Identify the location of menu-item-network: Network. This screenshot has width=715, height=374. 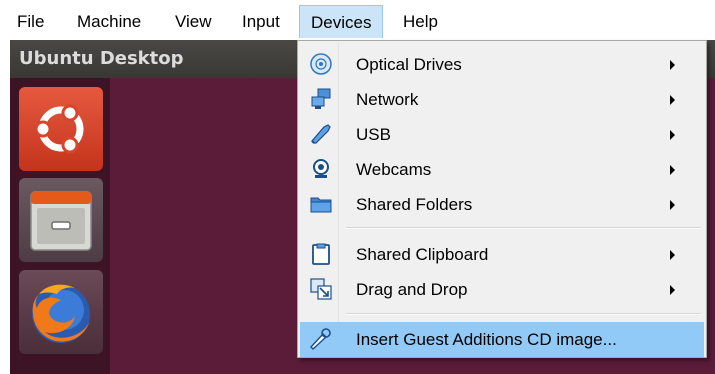
(502, 99).